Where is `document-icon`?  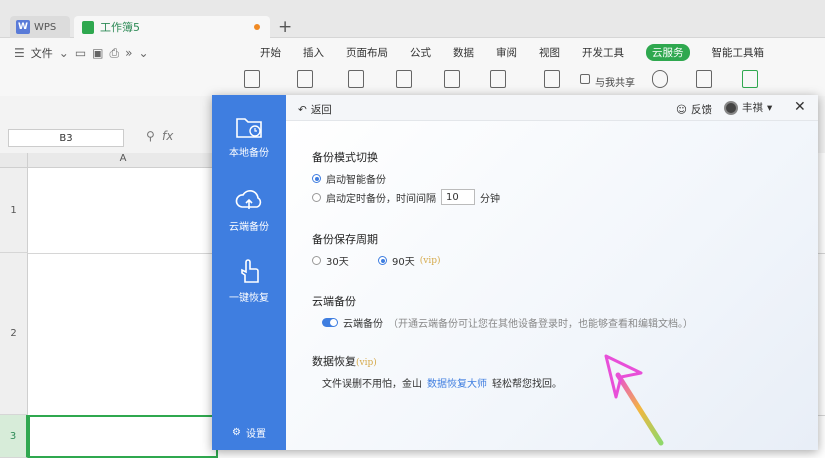
document-icon is located at coordinates (704, 79).